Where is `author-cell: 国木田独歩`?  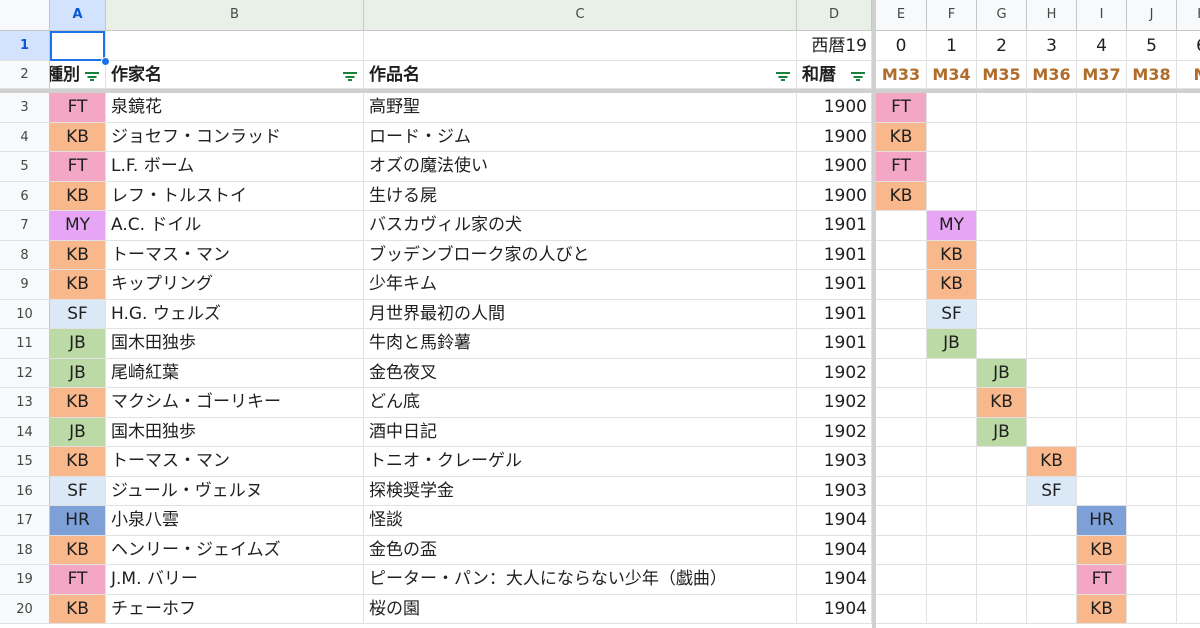 author-cell: 国木田独歩 is located at coordinates (235, 432).